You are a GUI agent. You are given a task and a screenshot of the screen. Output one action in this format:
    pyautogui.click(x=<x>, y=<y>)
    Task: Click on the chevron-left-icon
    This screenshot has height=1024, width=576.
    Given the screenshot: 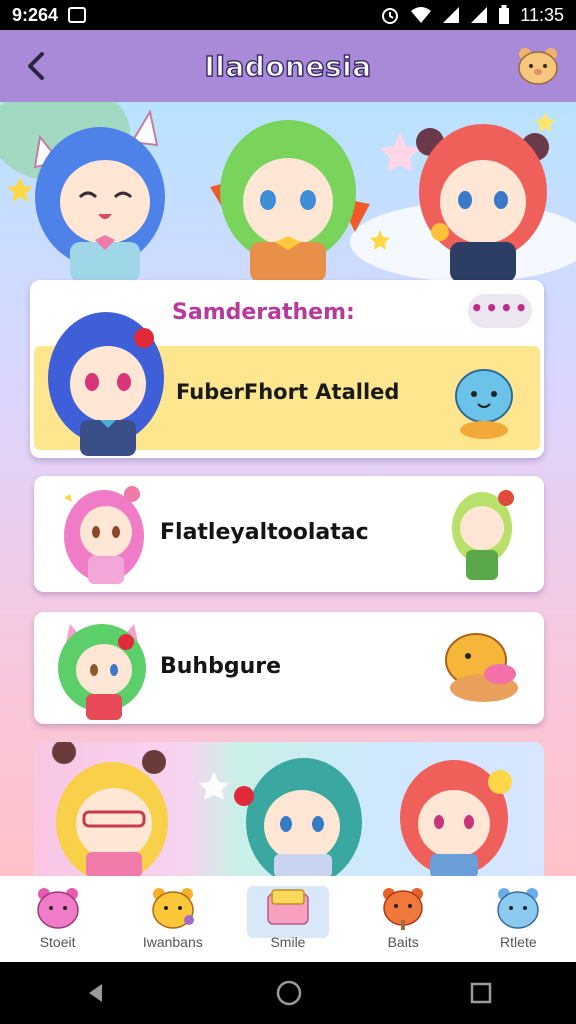 What is the action you would take?
    pyautogui.click(x=36, y=66)
    